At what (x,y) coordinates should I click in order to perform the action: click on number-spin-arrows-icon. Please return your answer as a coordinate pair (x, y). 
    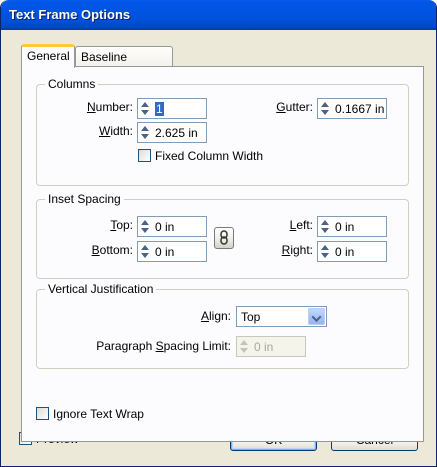
    Looking at the image, I should click on (145, 108).